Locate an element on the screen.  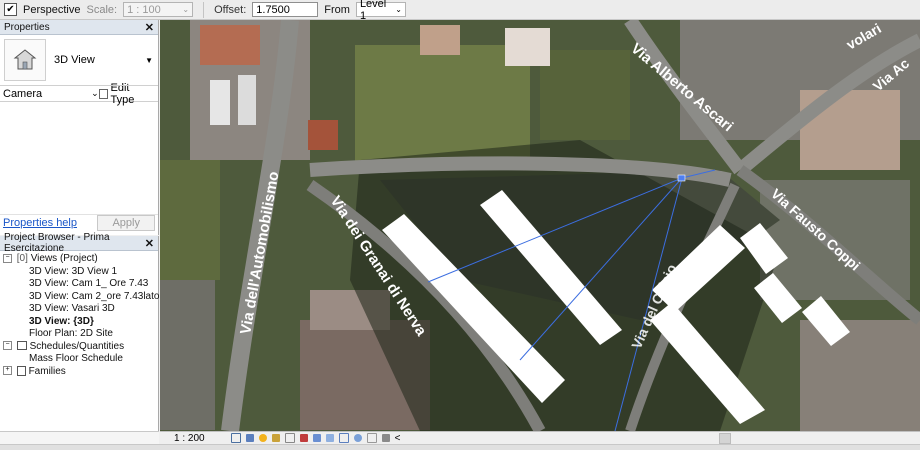
project-browser-header: Project Browser - Prima Esercitazione ✕ is located at coordinates (79, 243).